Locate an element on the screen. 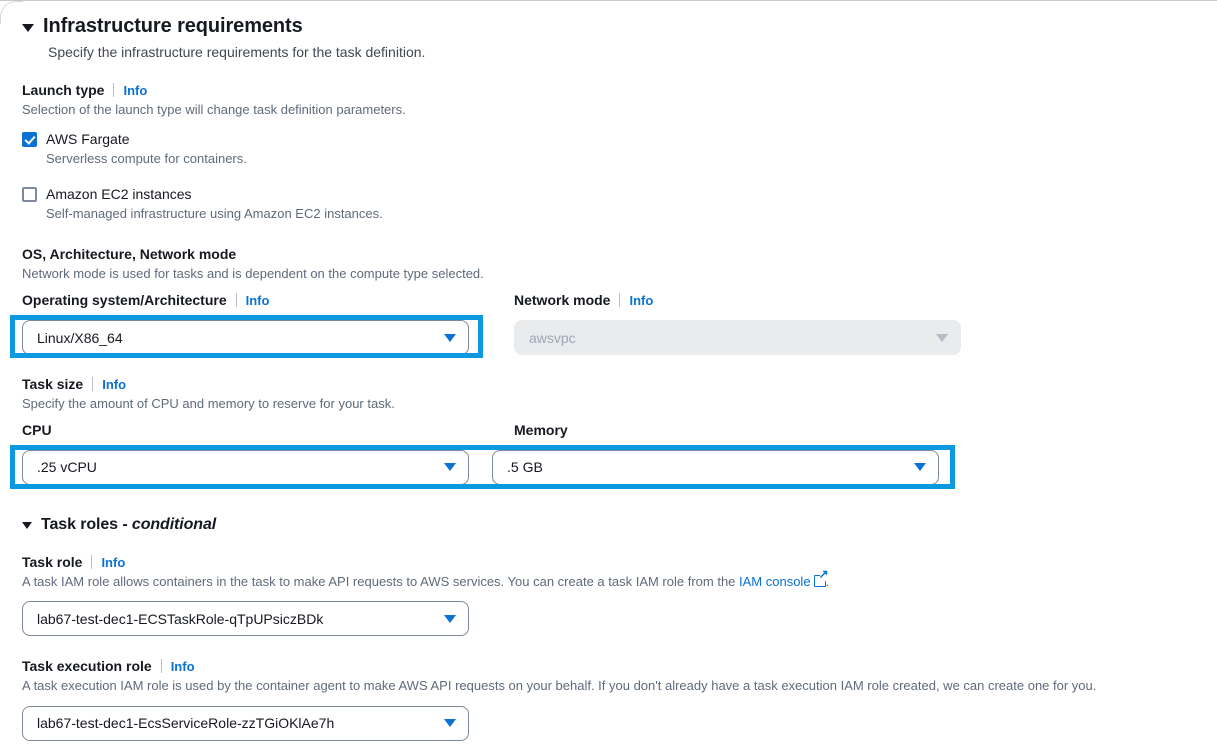 The height and width of the screenshot is (747, 1217). external-link-icon is located at coordinates (821, 577).